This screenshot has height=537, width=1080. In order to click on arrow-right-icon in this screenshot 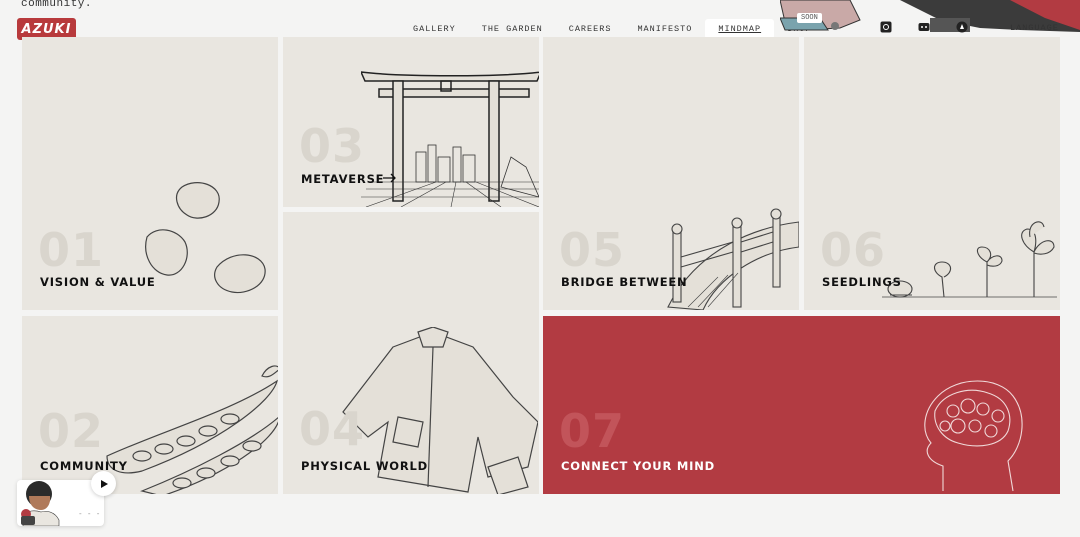, I will do `click(389, 178)`.